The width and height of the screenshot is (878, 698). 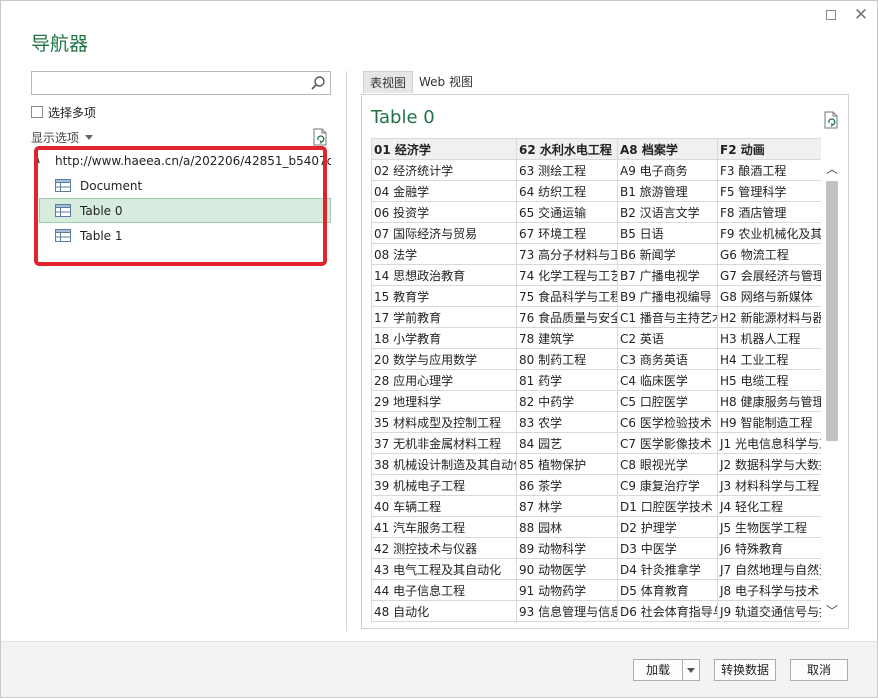 I want to click on table-cell: 06 投资学, so click(x=444, y=212).